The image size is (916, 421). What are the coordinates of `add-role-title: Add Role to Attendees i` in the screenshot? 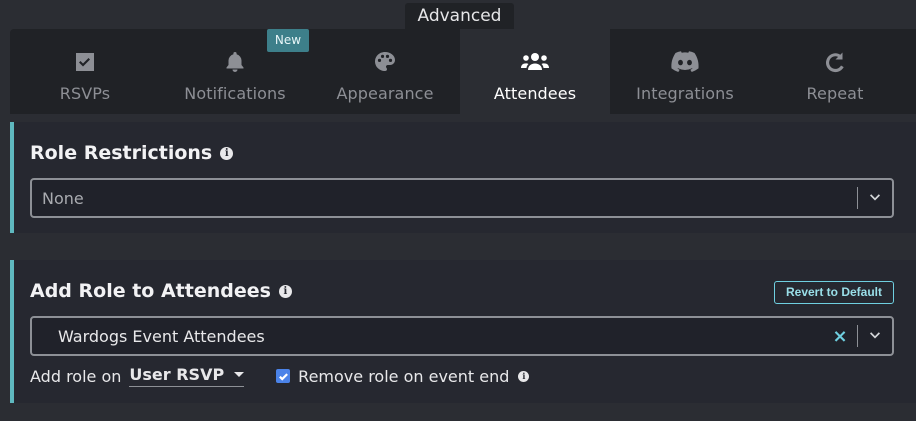 It's located at (161, 291).